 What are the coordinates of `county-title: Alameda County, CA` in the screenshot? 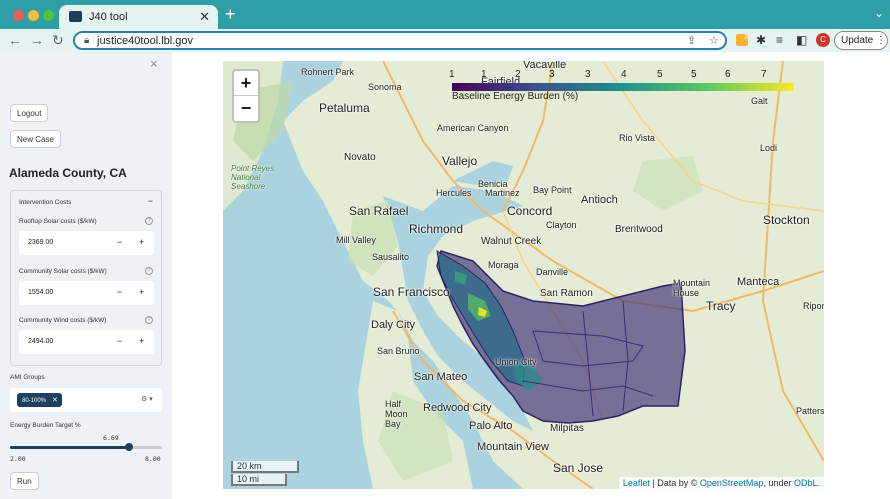 It's located at (68, 173).